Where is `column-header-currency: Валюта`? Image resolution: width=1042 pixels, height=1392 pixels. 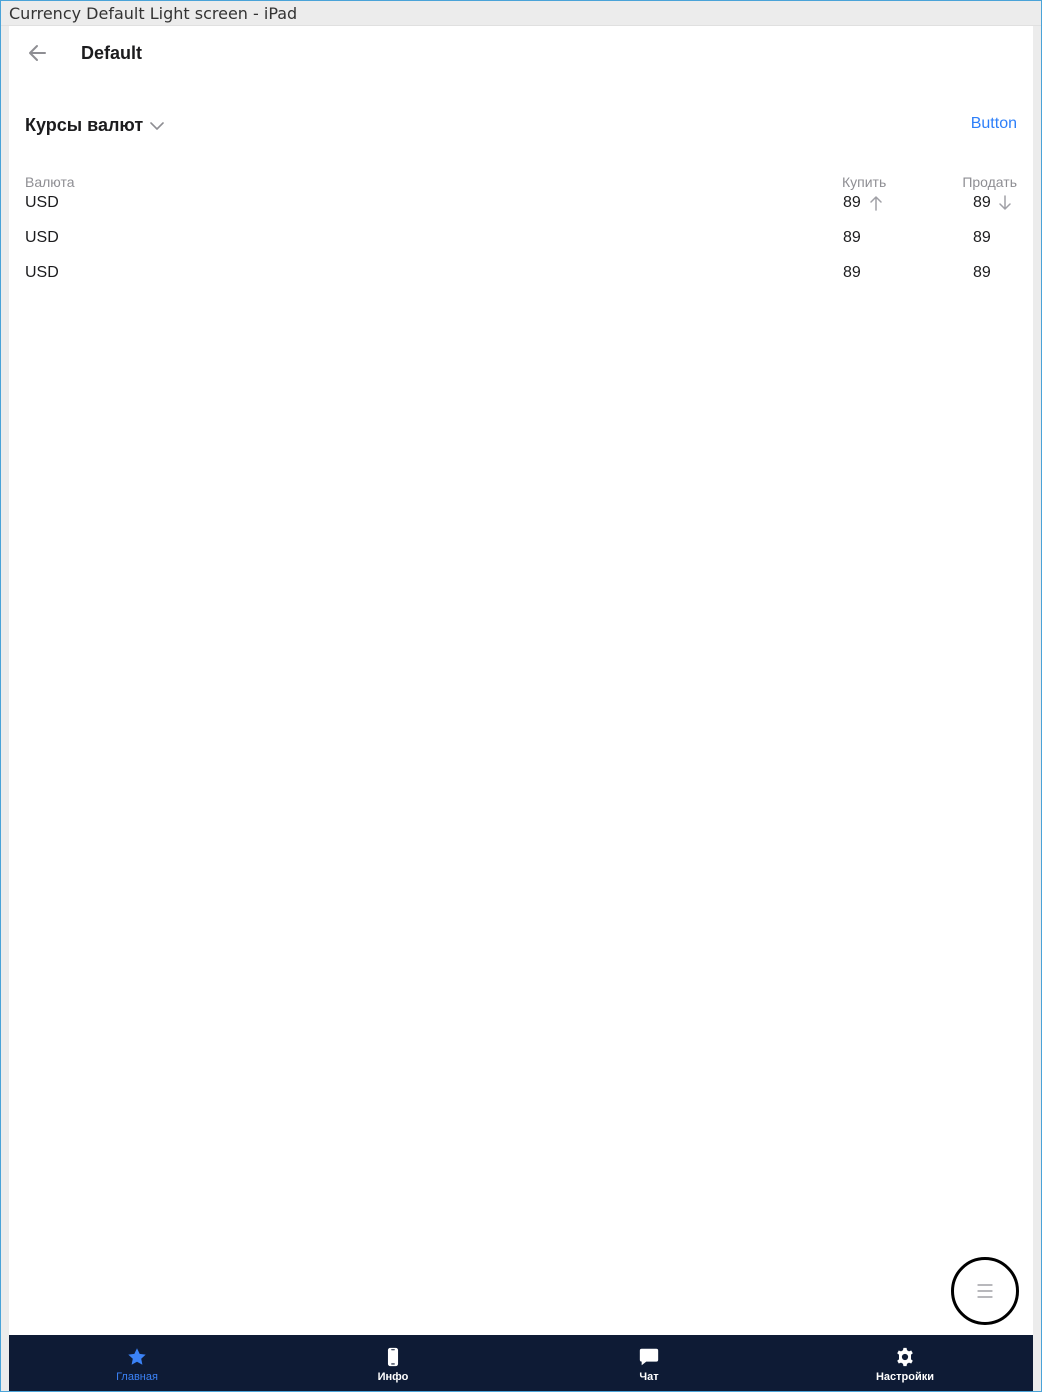 column-header-currency: Валюта is located at coordinates (50, 182).